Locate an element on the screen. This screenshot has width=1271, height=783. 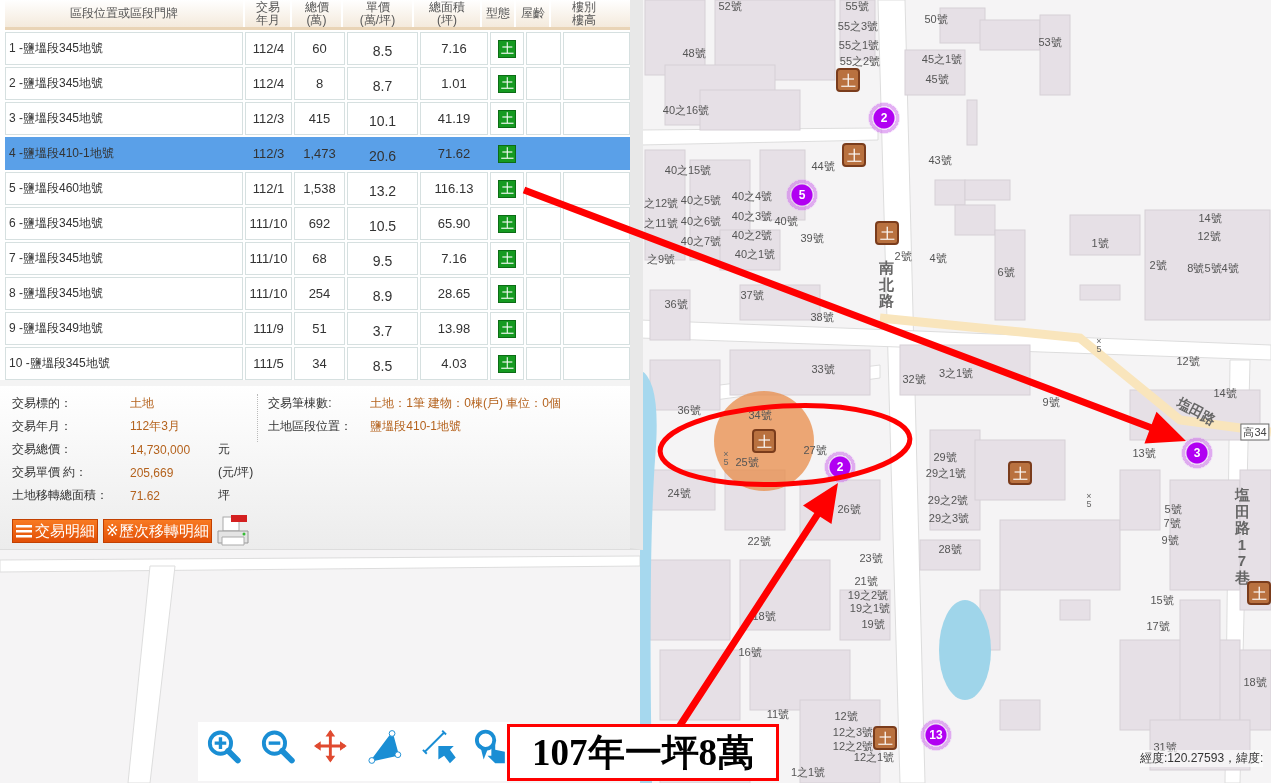
house-number-label: 19之1號 is located at coordinates (870, 608).